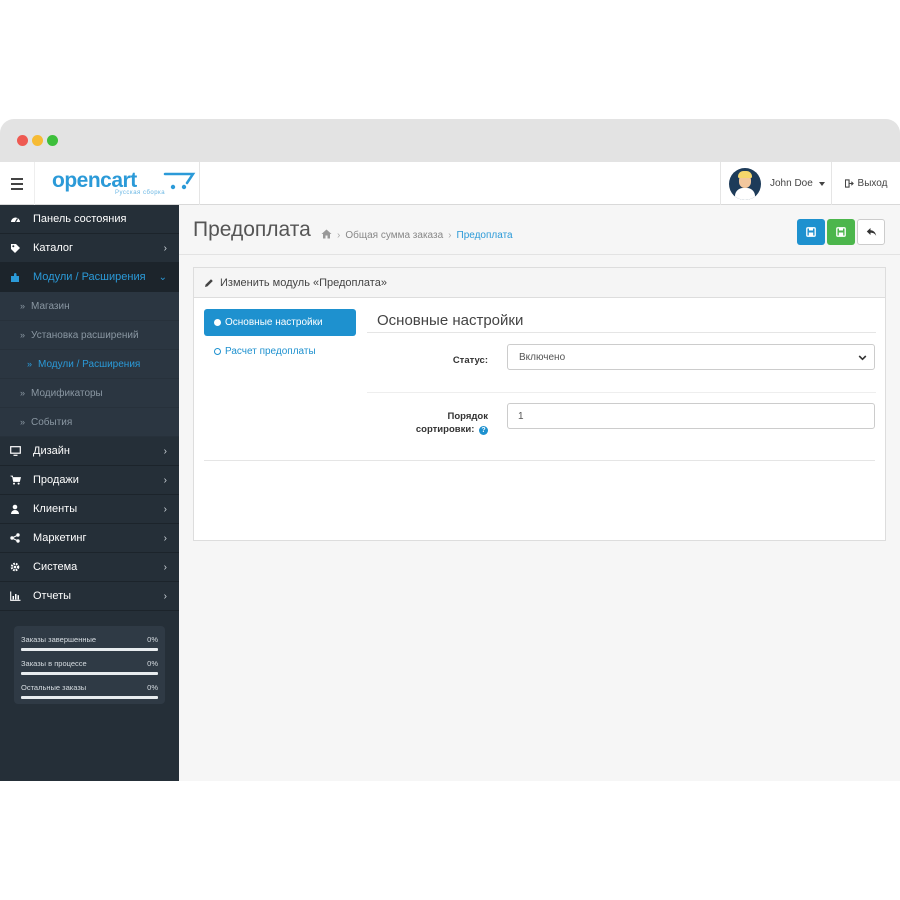  What do you see at coordinates (841, 232) in the screenshot?
I see `save-stay-button` at bounding box center [841, 232].